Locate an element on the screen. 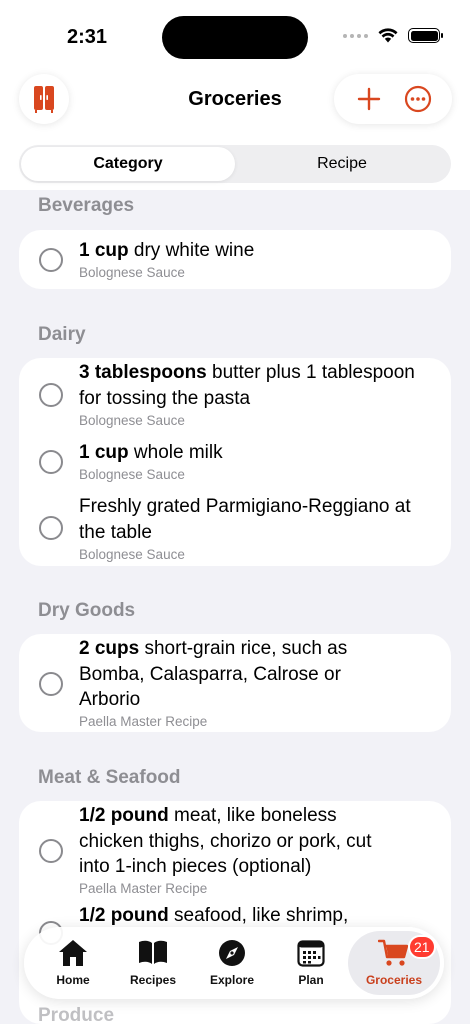 The image size is (470, 1024). house-icon is located at coordinates (73, 953).